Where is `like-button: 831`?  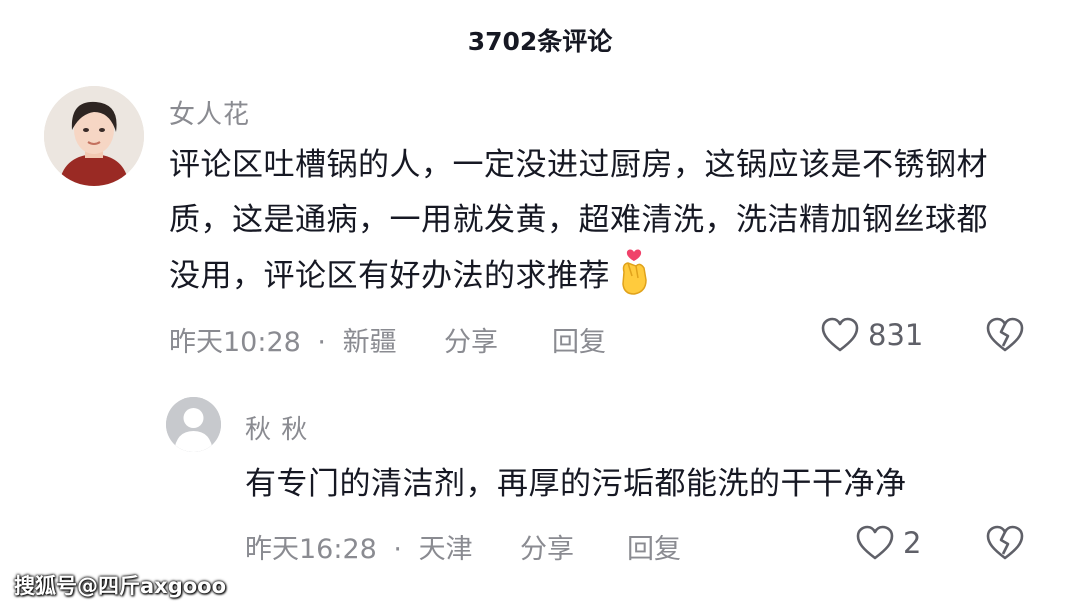 like-button: 831 is located at coordinates (871, 335).